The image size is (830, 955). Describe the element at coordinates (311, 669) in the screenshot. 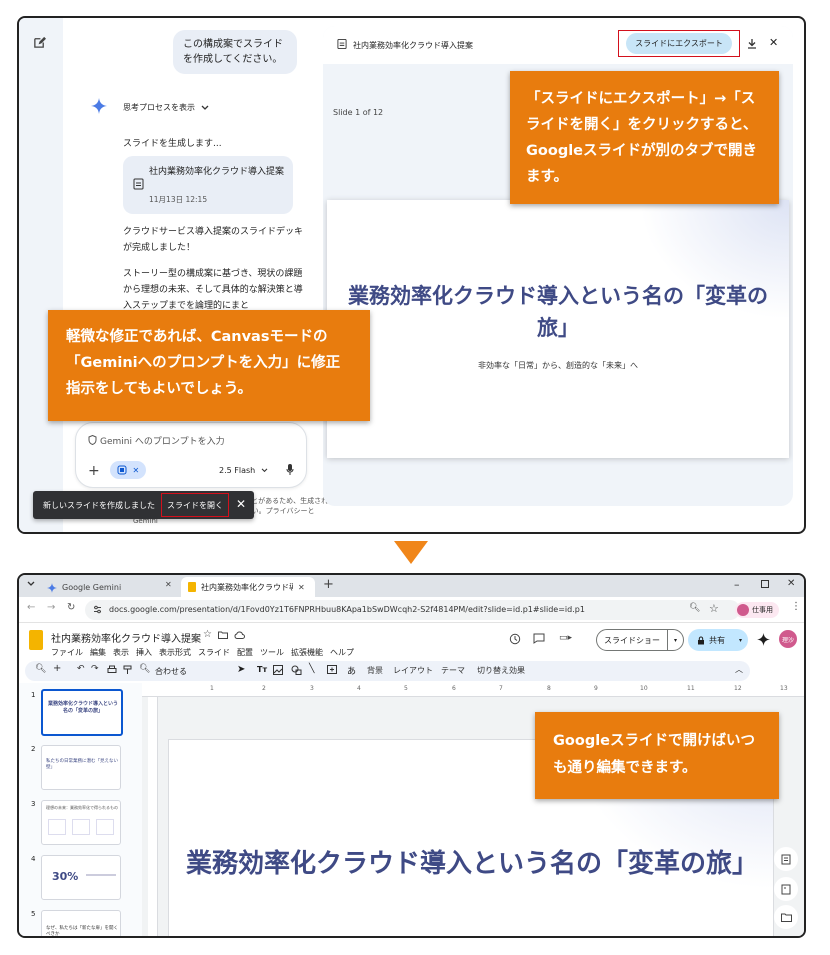

I see `line-icon: ╲` at that location.